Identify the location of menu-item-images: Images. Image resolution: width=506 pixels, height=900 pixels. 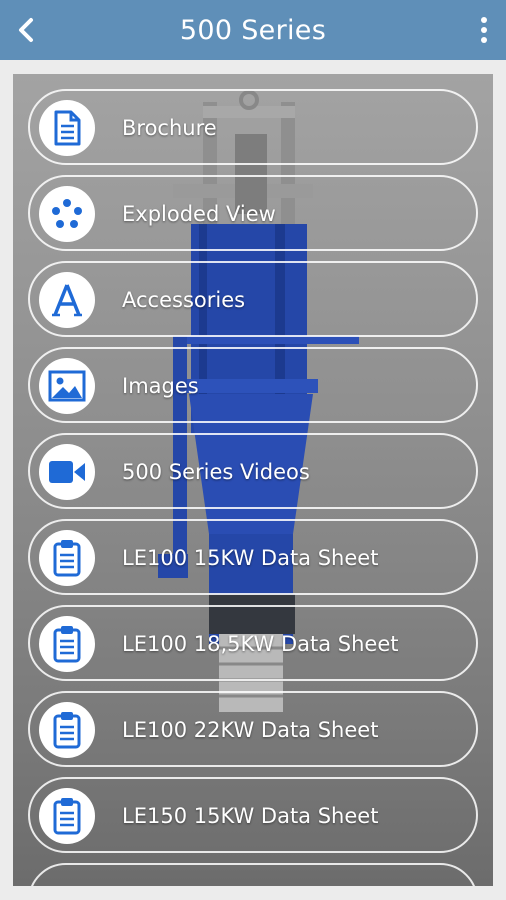
(253, 385).